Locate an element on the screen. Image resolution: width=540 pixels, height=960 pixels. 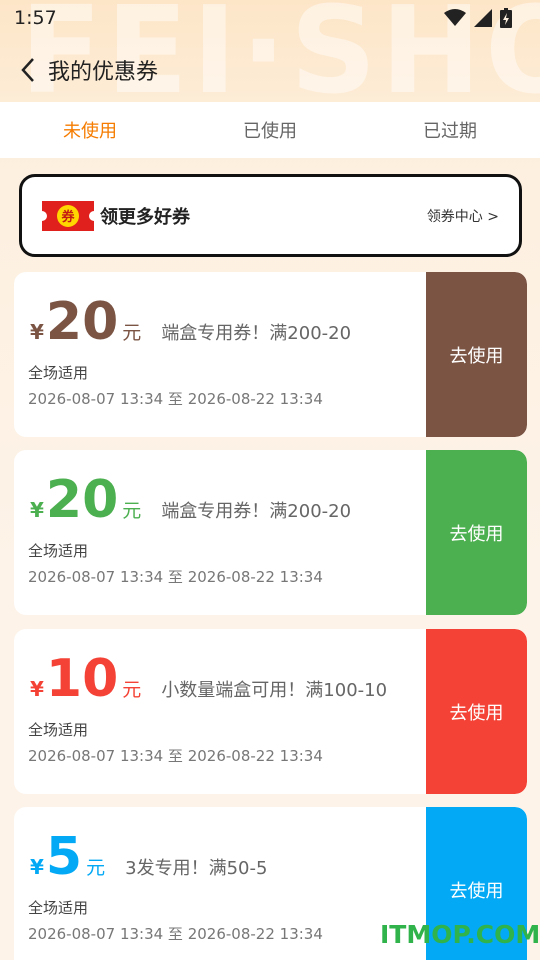
coupon-amount-row: ¥ 5 元 3发专用！满50-5 is located at coordinates (148, 857).